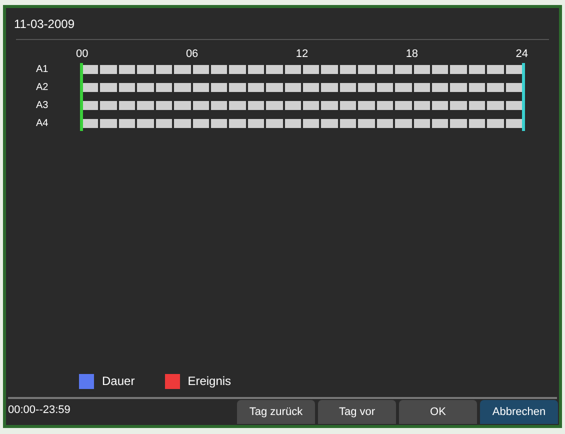 The height and width of the screenshot is (434, 565). What do you see at coordinates (302, 54) in the screenshot?
I see `hour-label: 12` at bounding box center [302, 54].